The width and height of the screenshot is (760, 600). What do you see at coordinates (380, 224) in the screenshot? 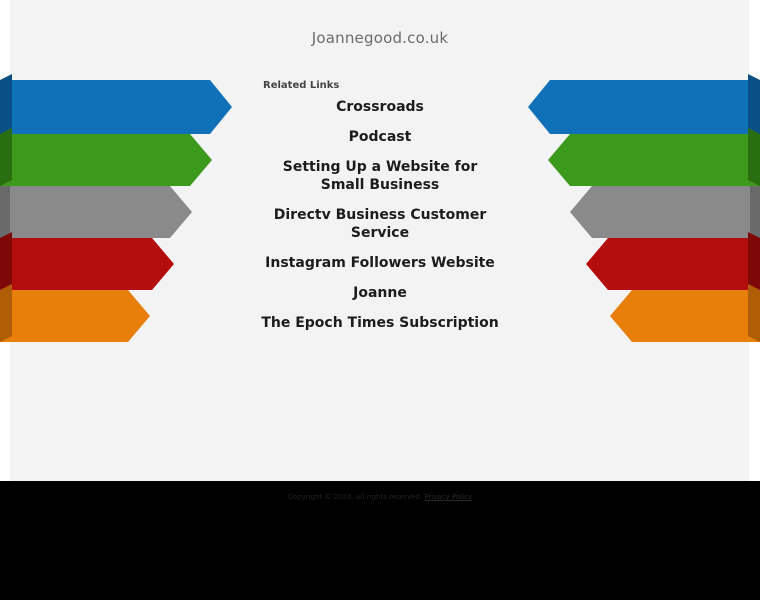
I see `related-link-directv-business: Directv Business Customer Service` at bounding box center [380, 224].